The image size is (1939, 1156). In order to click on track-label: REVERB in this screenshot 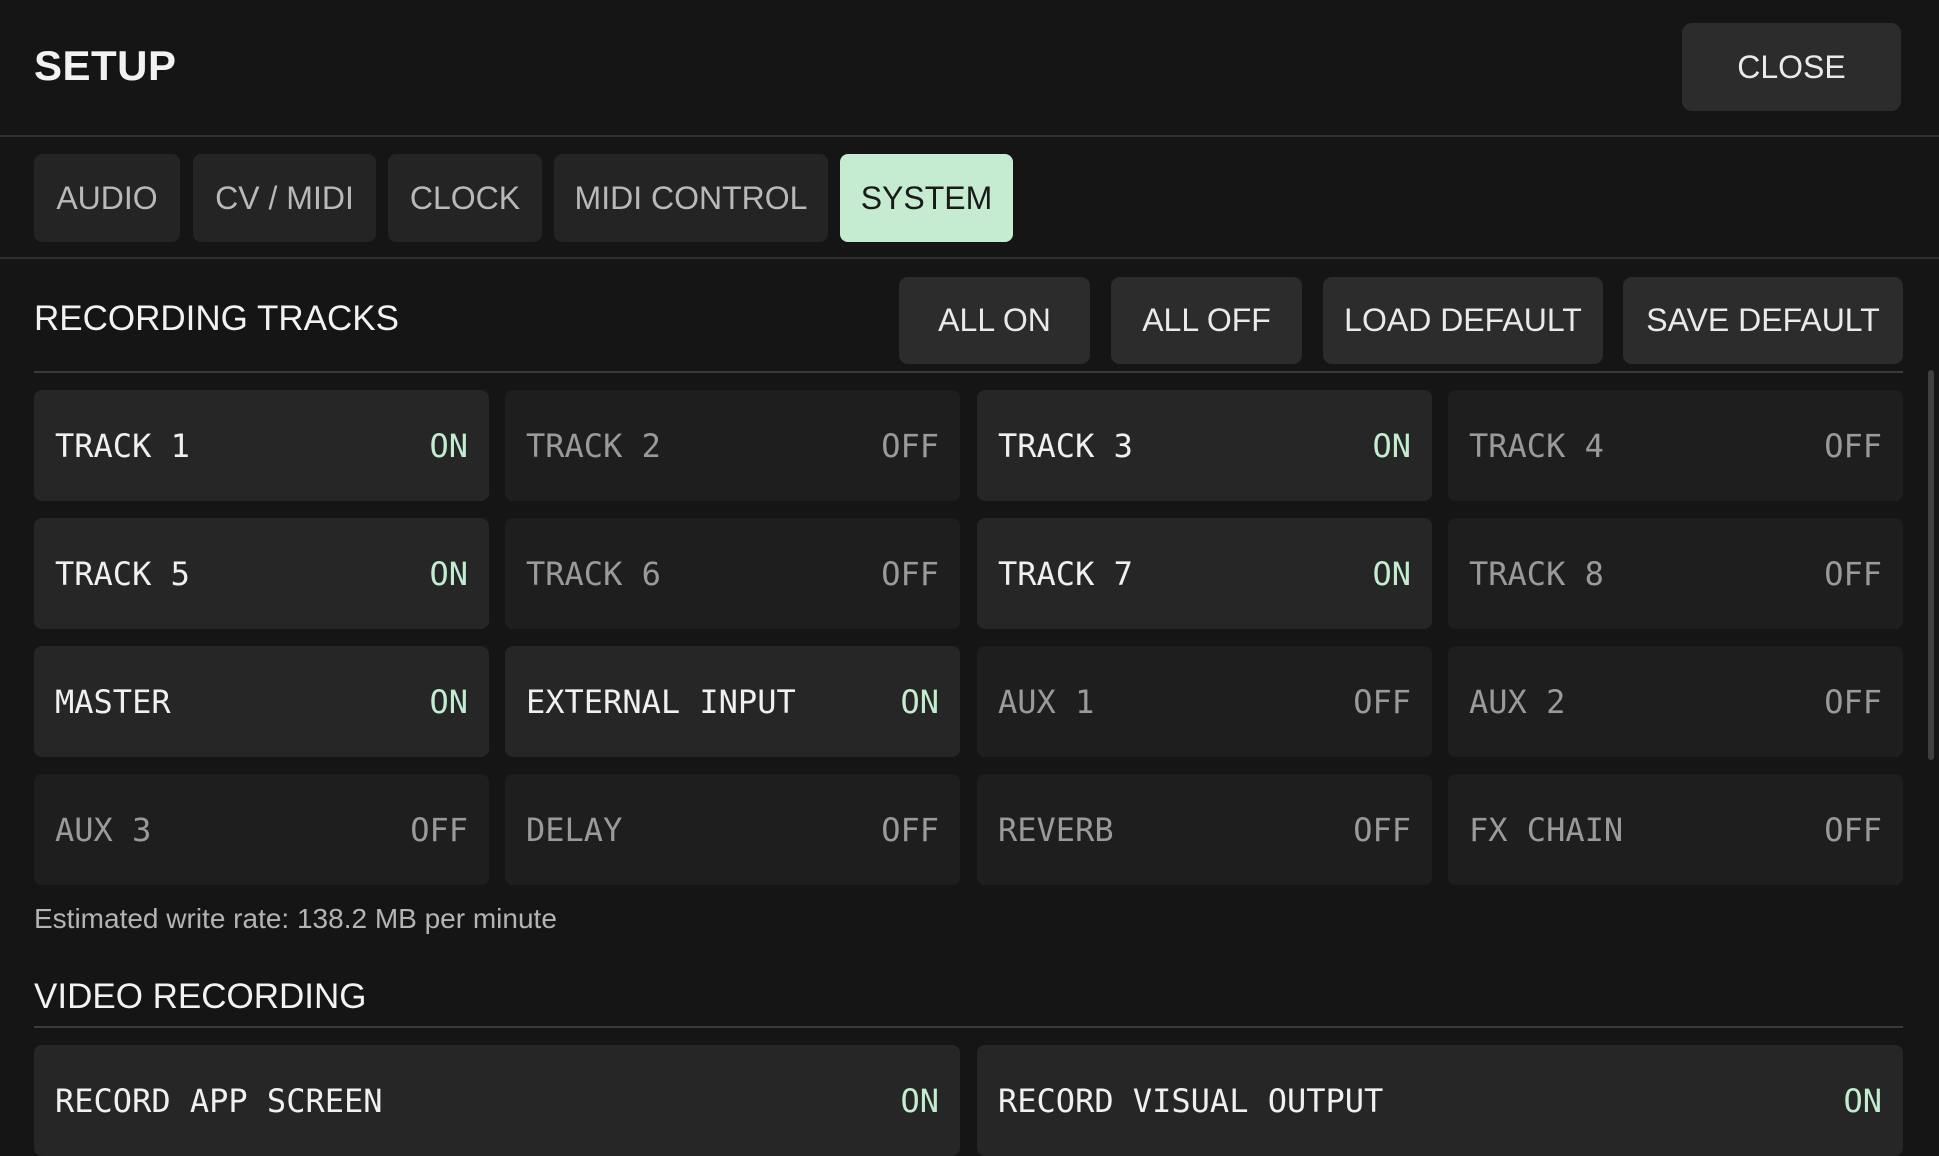, I will do `click(1056, 829)`.